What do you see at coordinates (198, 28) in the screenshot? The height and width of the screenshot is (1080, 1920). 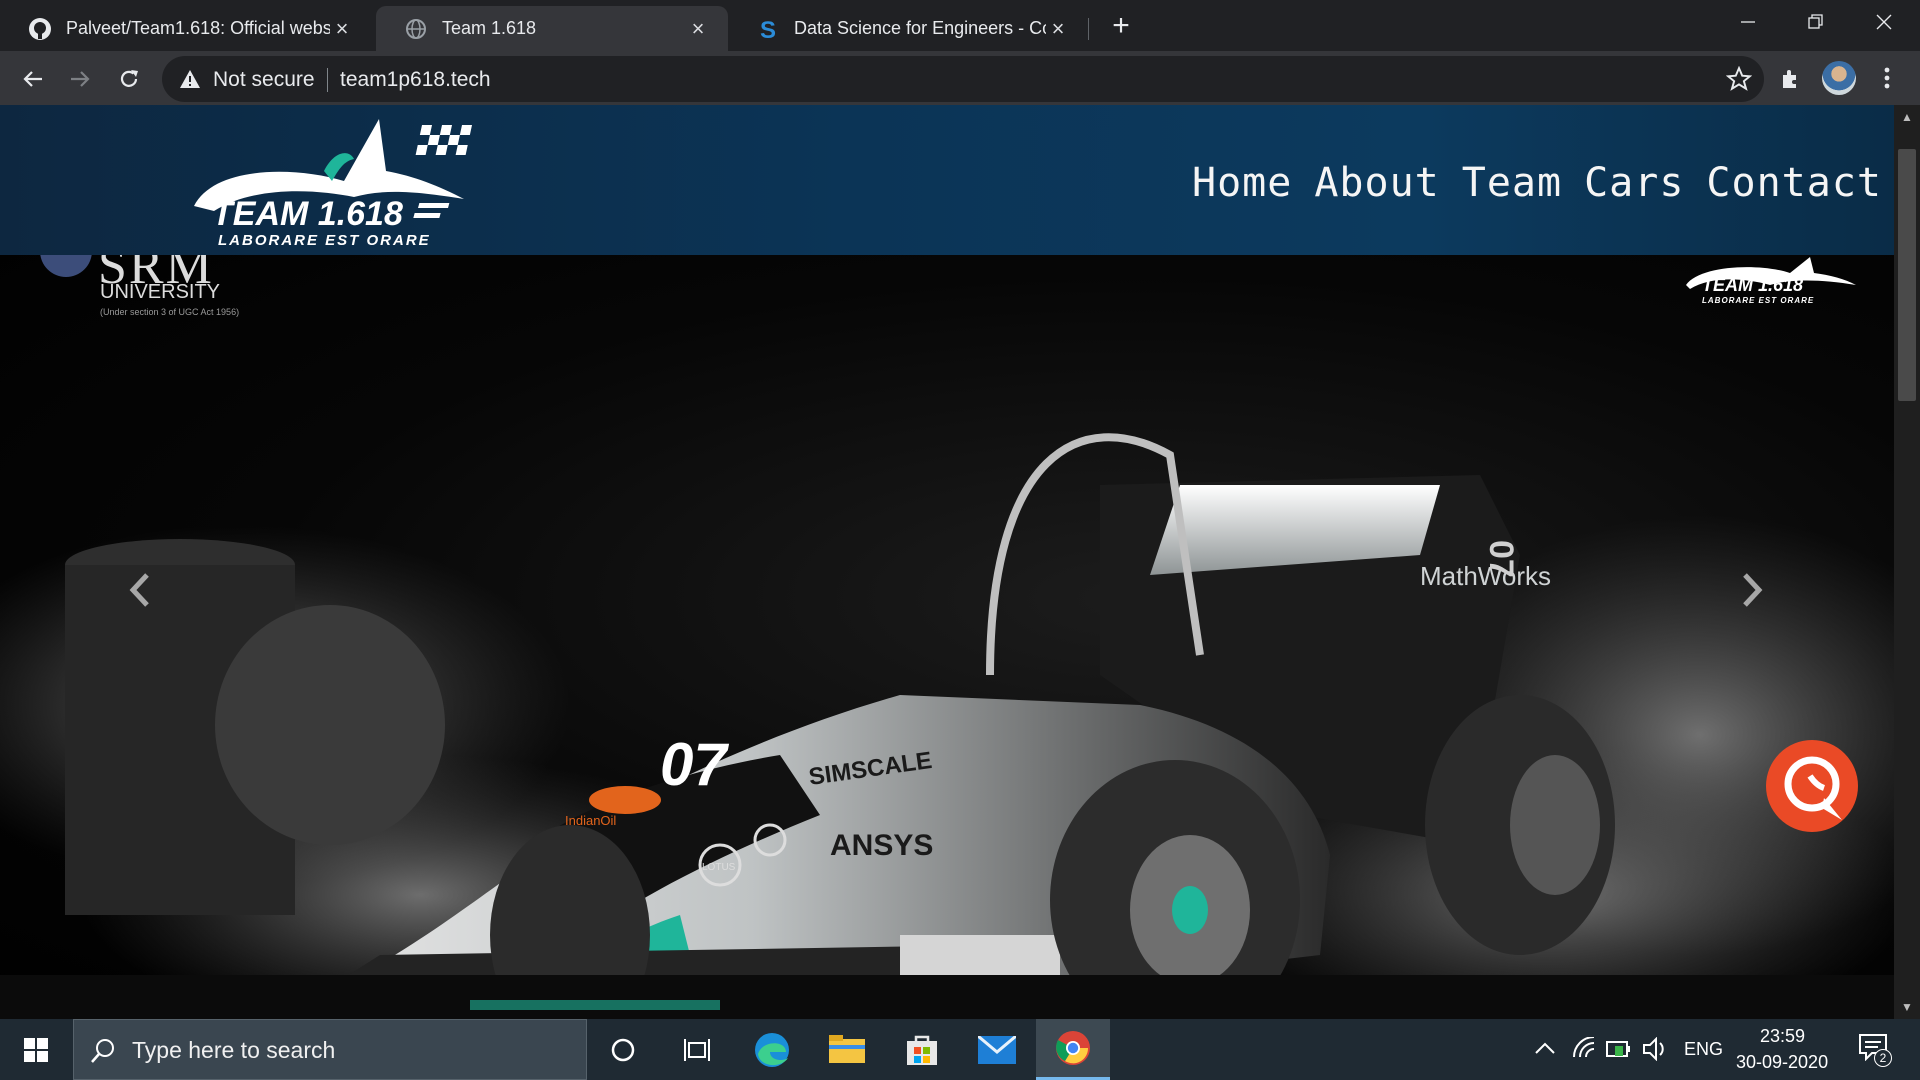 I see `tab-title: Palveet/Team1.618: Official websi` at bounding box center [198, 28].